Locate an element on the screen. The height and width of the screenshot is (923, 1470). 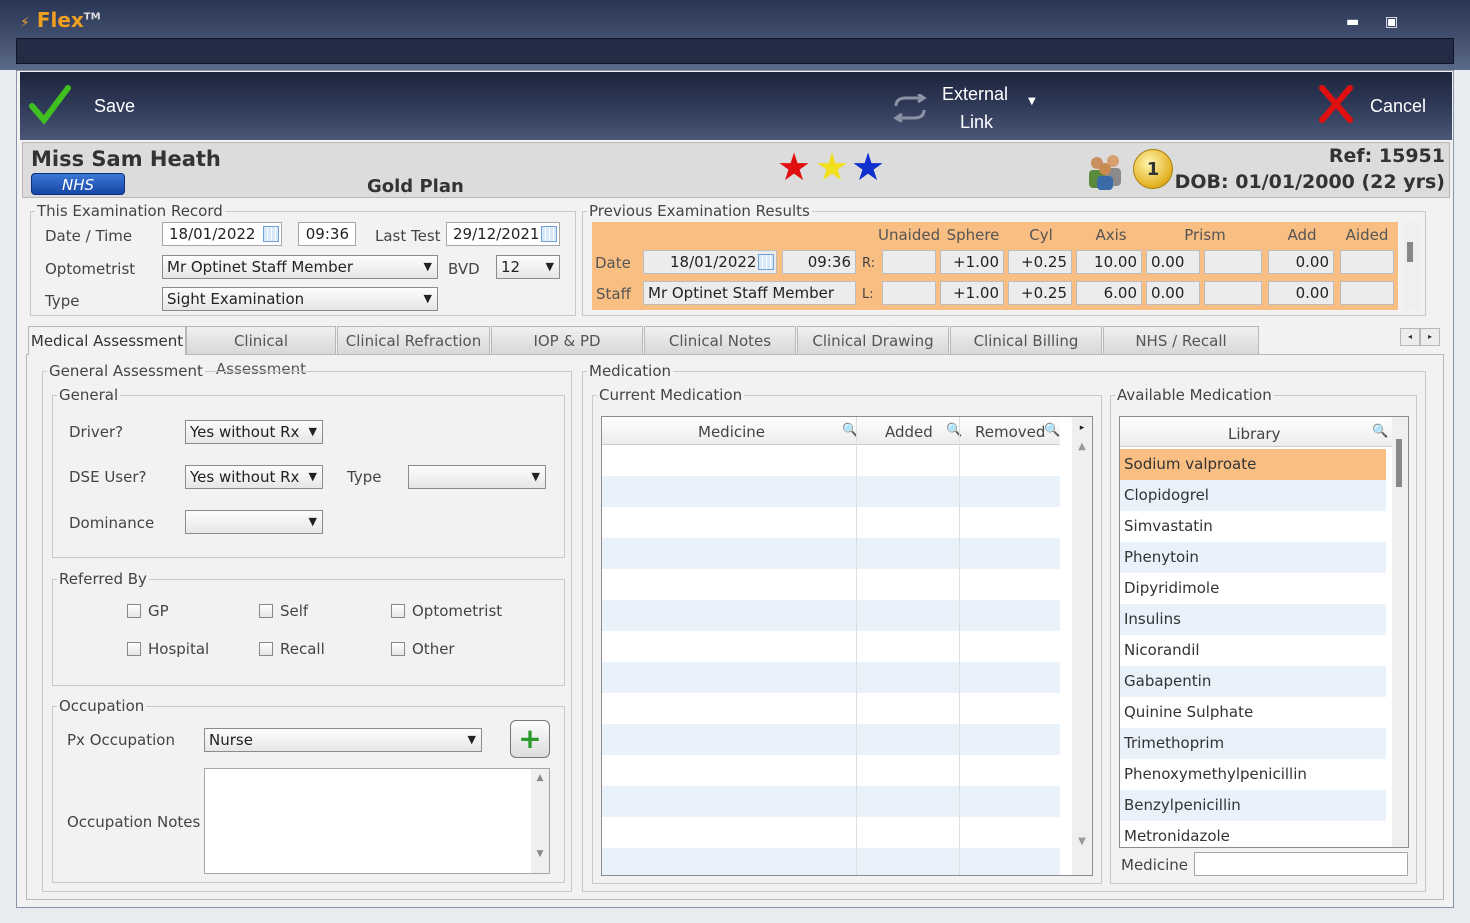
exam-date-field: 18/01/2022 is located at coordinates (222, 234).